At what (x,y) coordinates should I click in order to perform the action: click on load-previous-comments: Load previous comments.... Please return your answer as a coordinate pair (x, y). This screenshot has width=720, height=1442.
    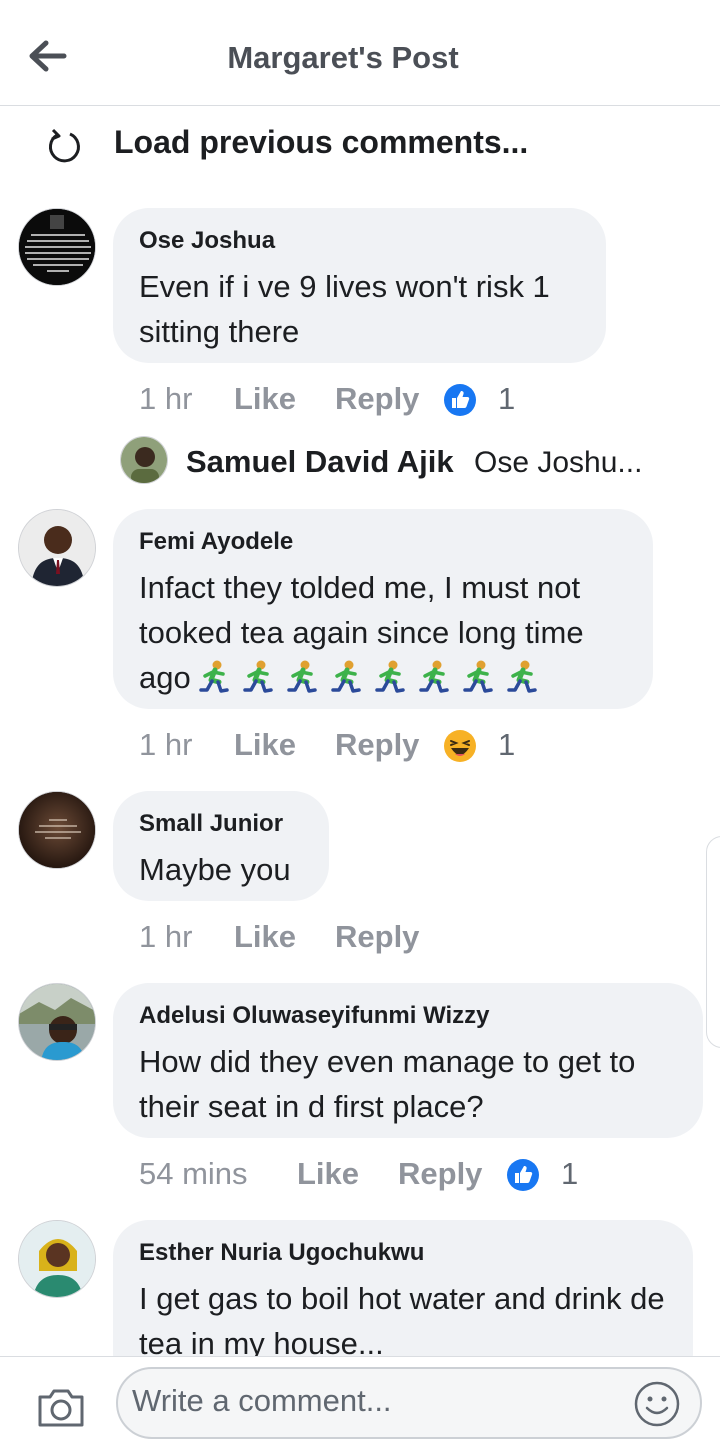
    Looking at the image, I should click on (360, 146).